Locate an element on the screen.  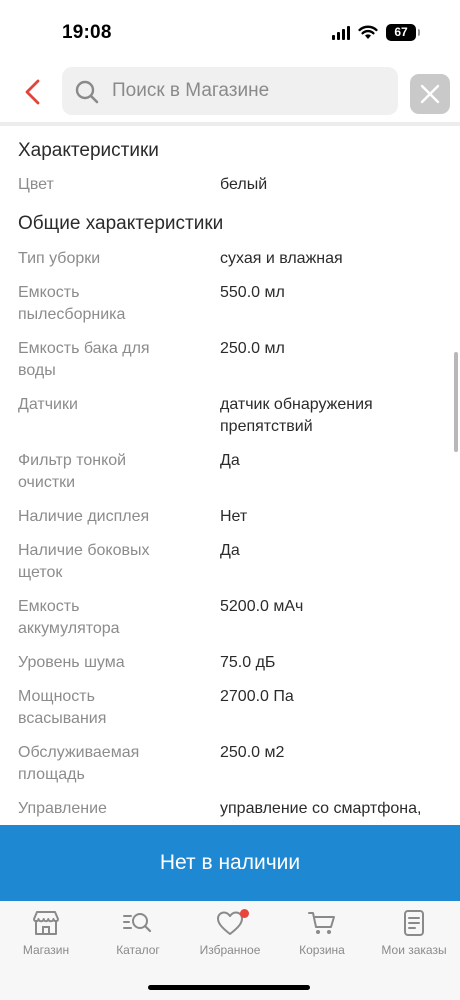
spec-label: Емкость пылесборника is located at coordinates (72, 303).